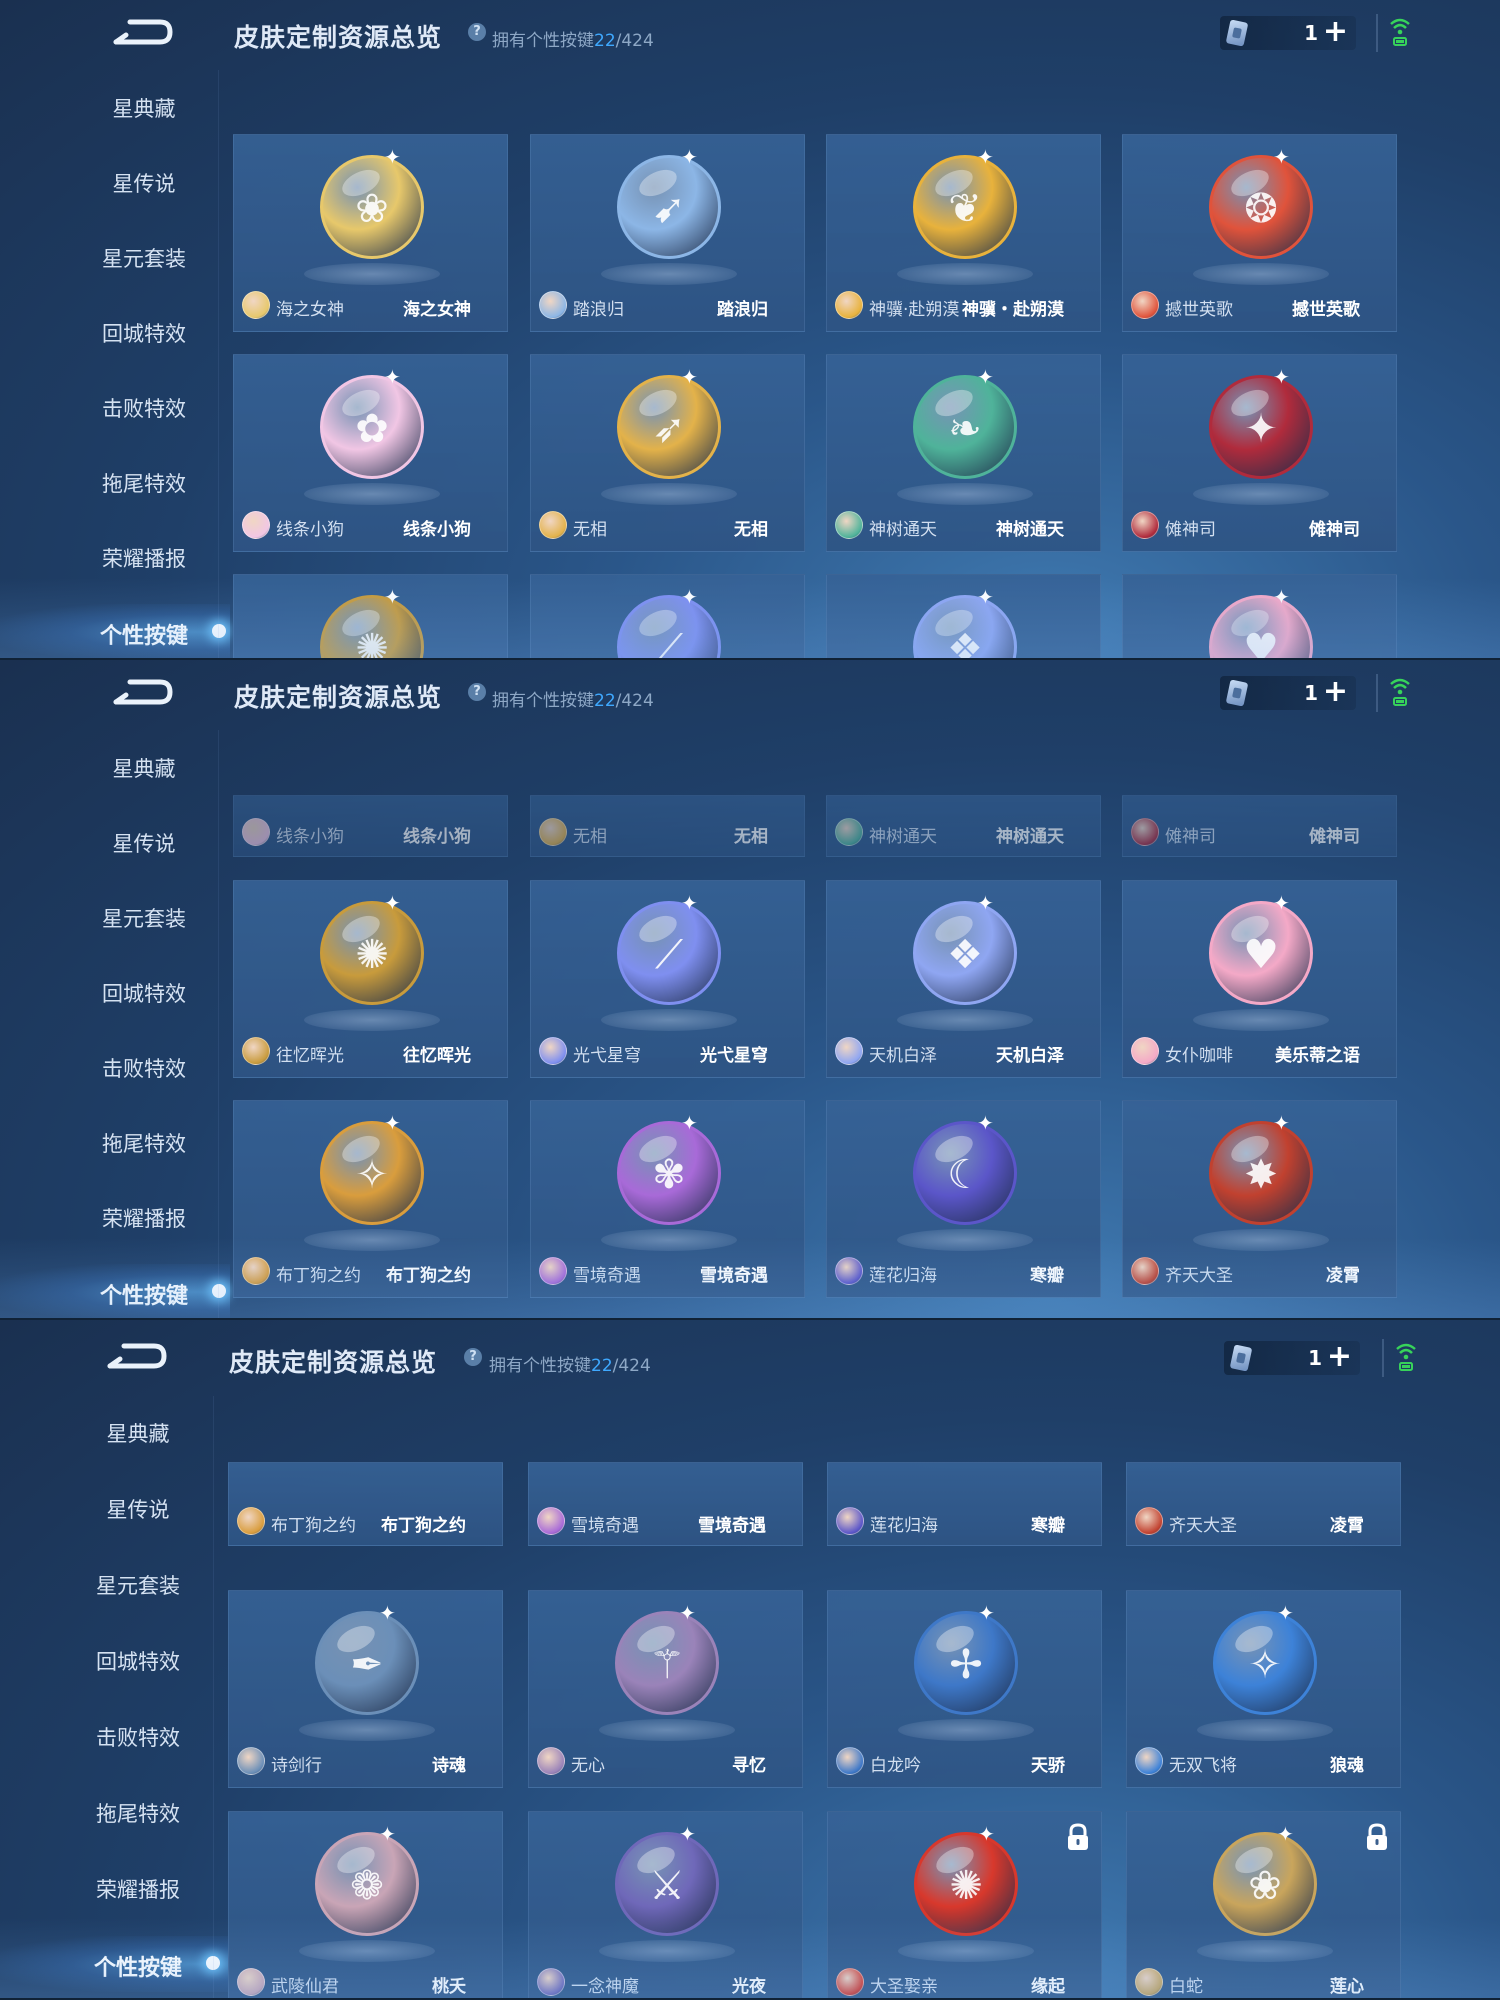 This screenshot has height=2000, width=1500. I want to click on skin-emblem-icon: ✦, so click(1261, 429).